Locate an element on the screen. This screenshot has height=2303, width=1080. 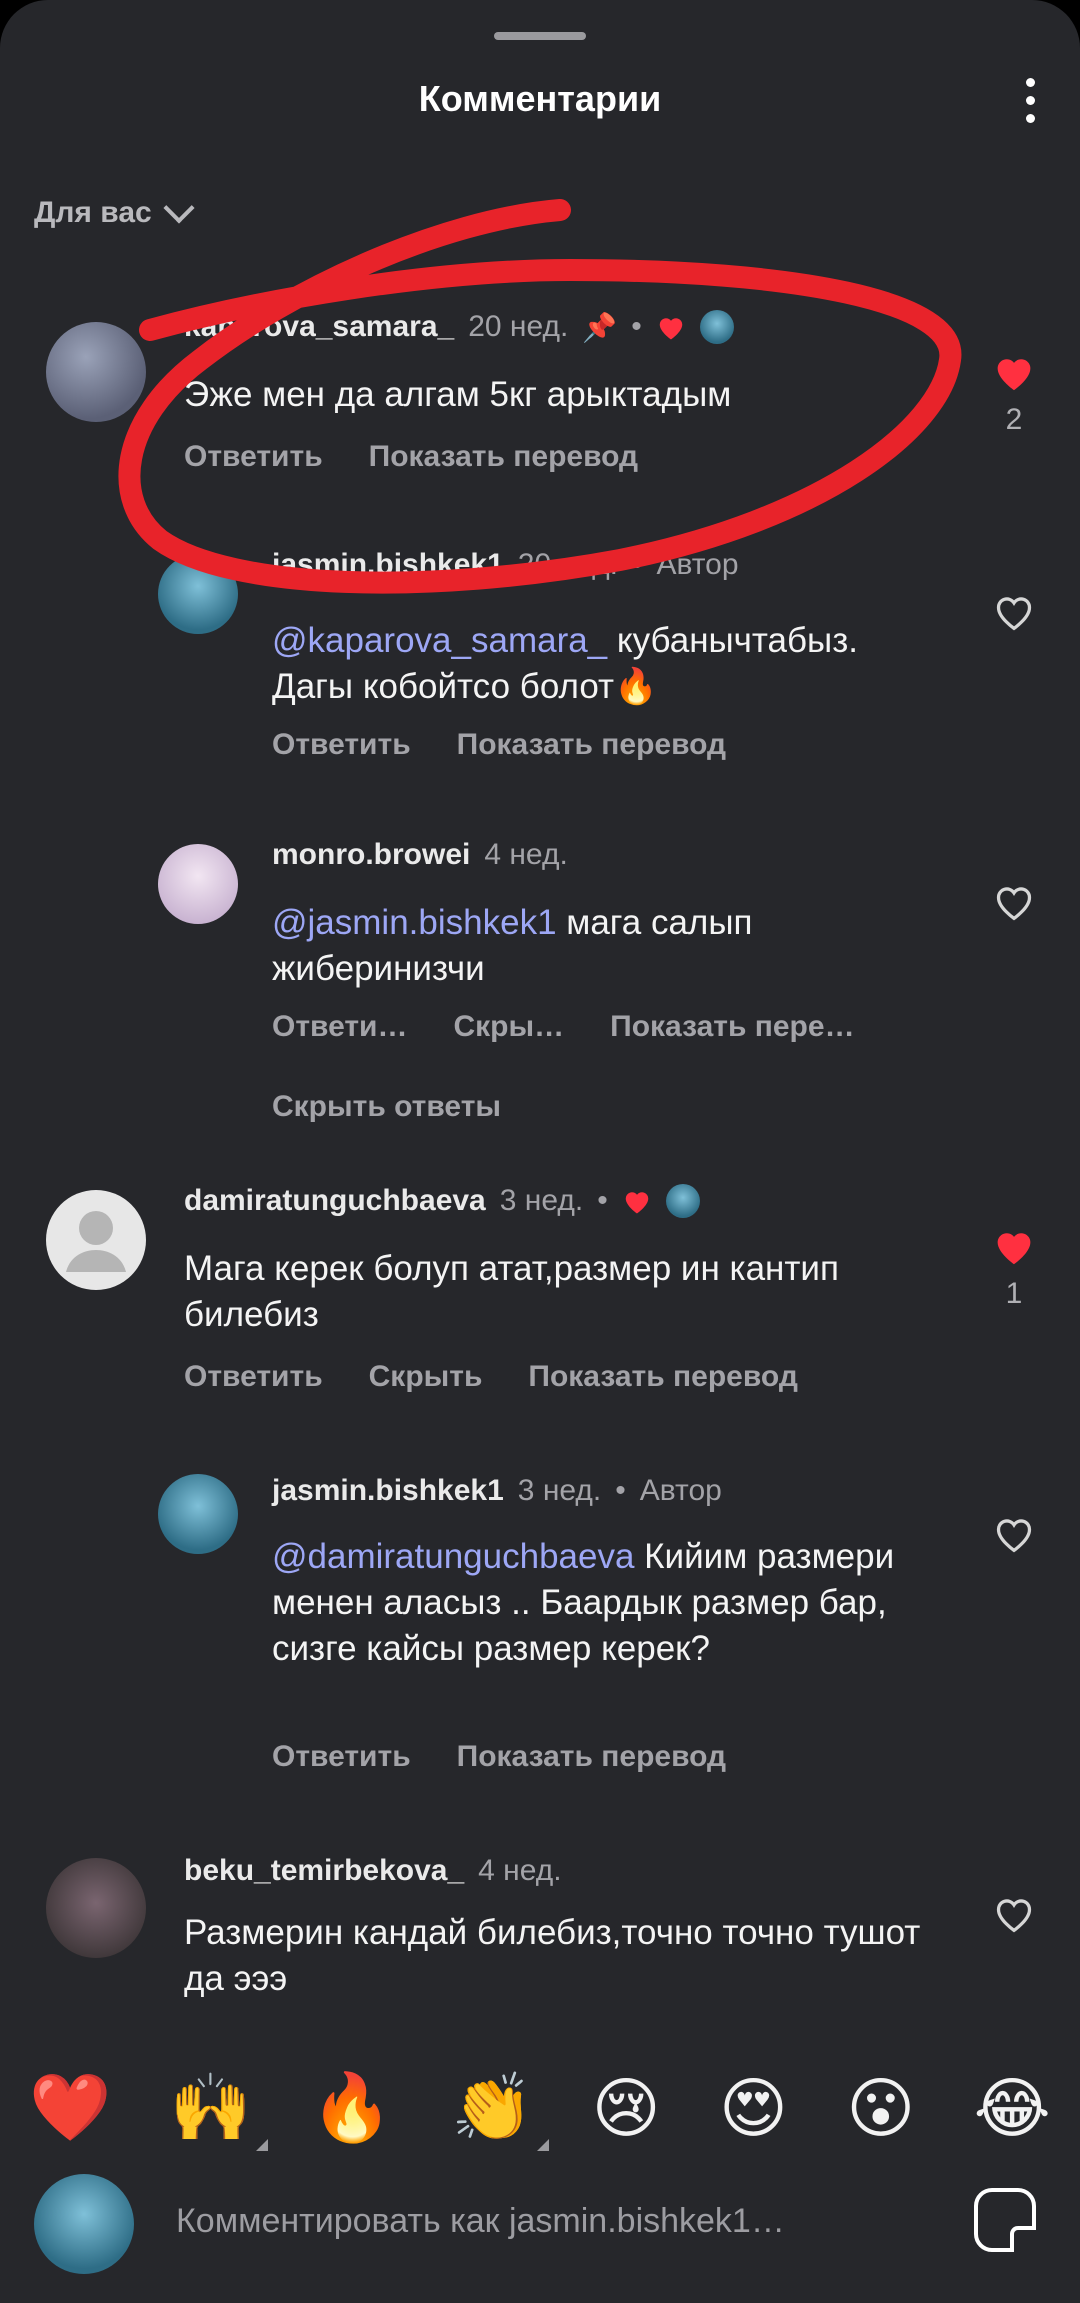
comment-text: Эже мен да алгам 5кг арыктадым is located at coordinates (458, 394).